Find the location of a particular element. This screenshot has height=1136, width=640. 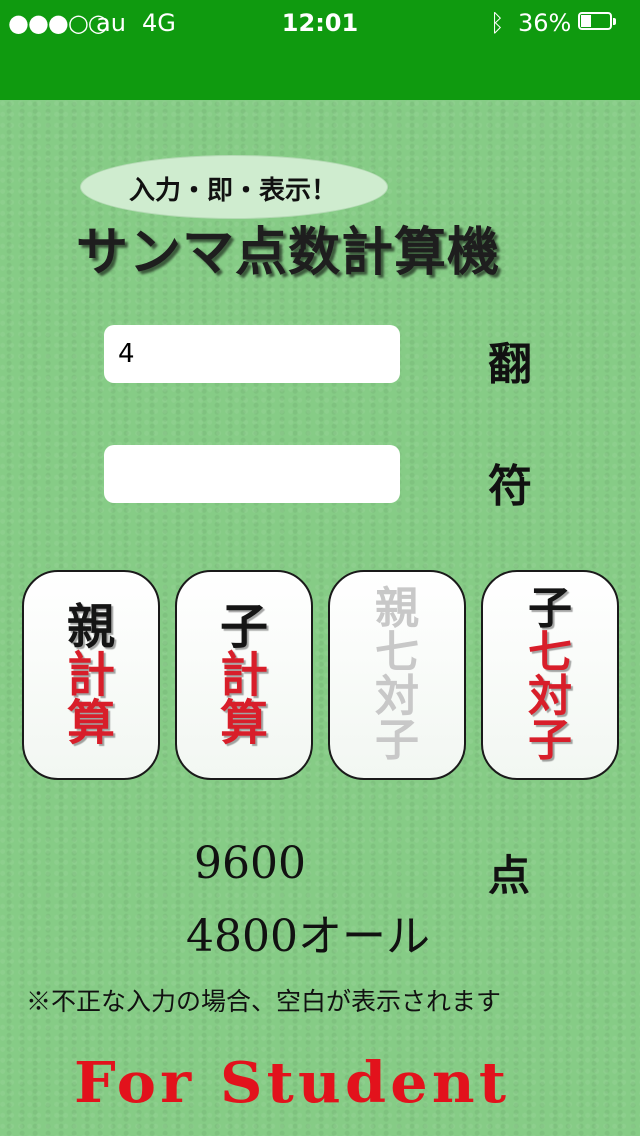

result-points-unit: 点 is located at coordinates (509, 875).